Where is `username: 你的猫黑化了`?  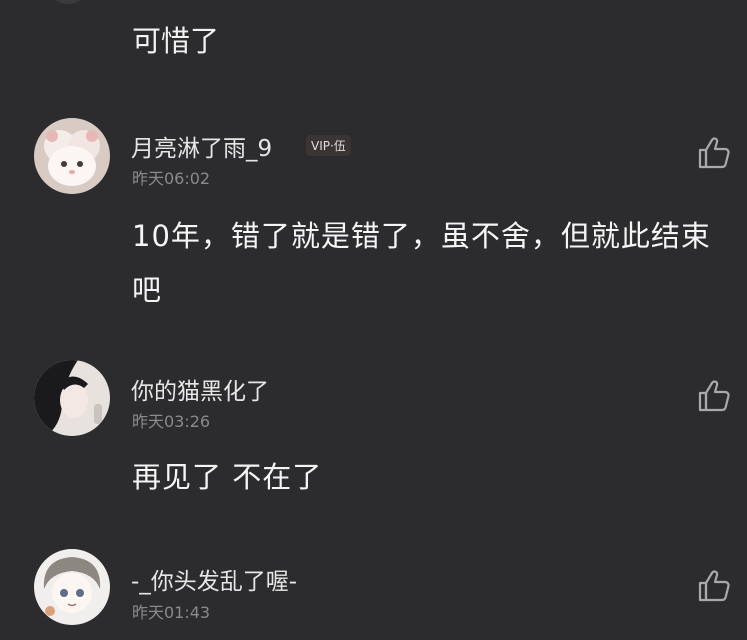 username: 你的猫黑化了 is located at coordinates (200, 389).